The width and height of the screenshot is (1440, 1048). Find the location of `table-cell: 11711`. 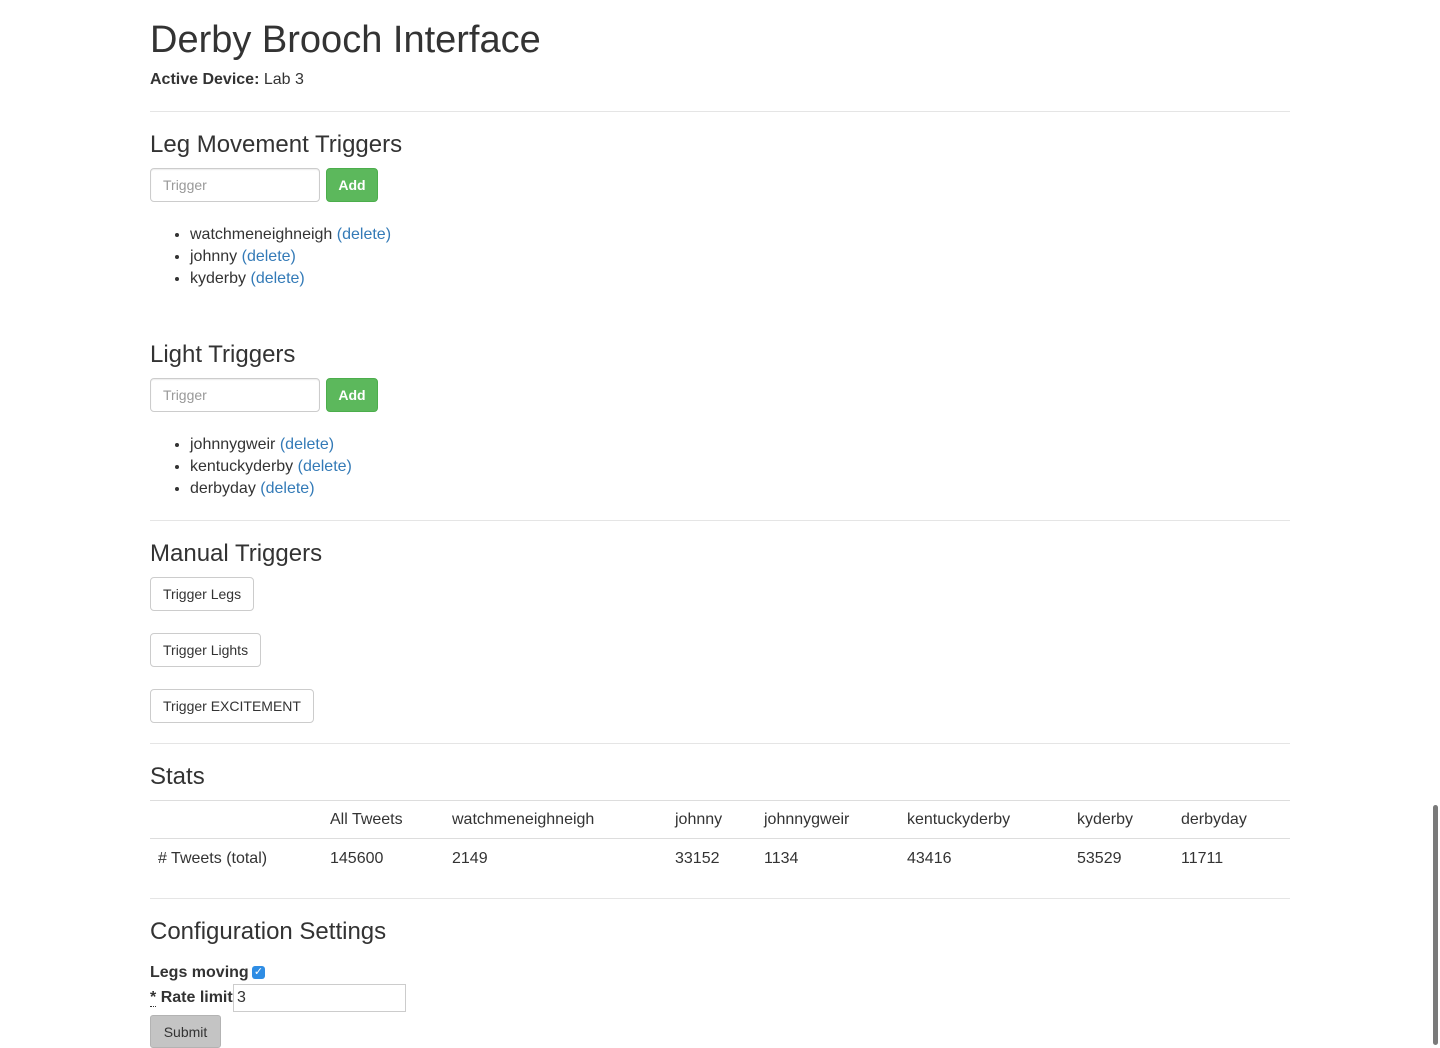

table-cell: 11711 is located at coordinates (1202, 858).